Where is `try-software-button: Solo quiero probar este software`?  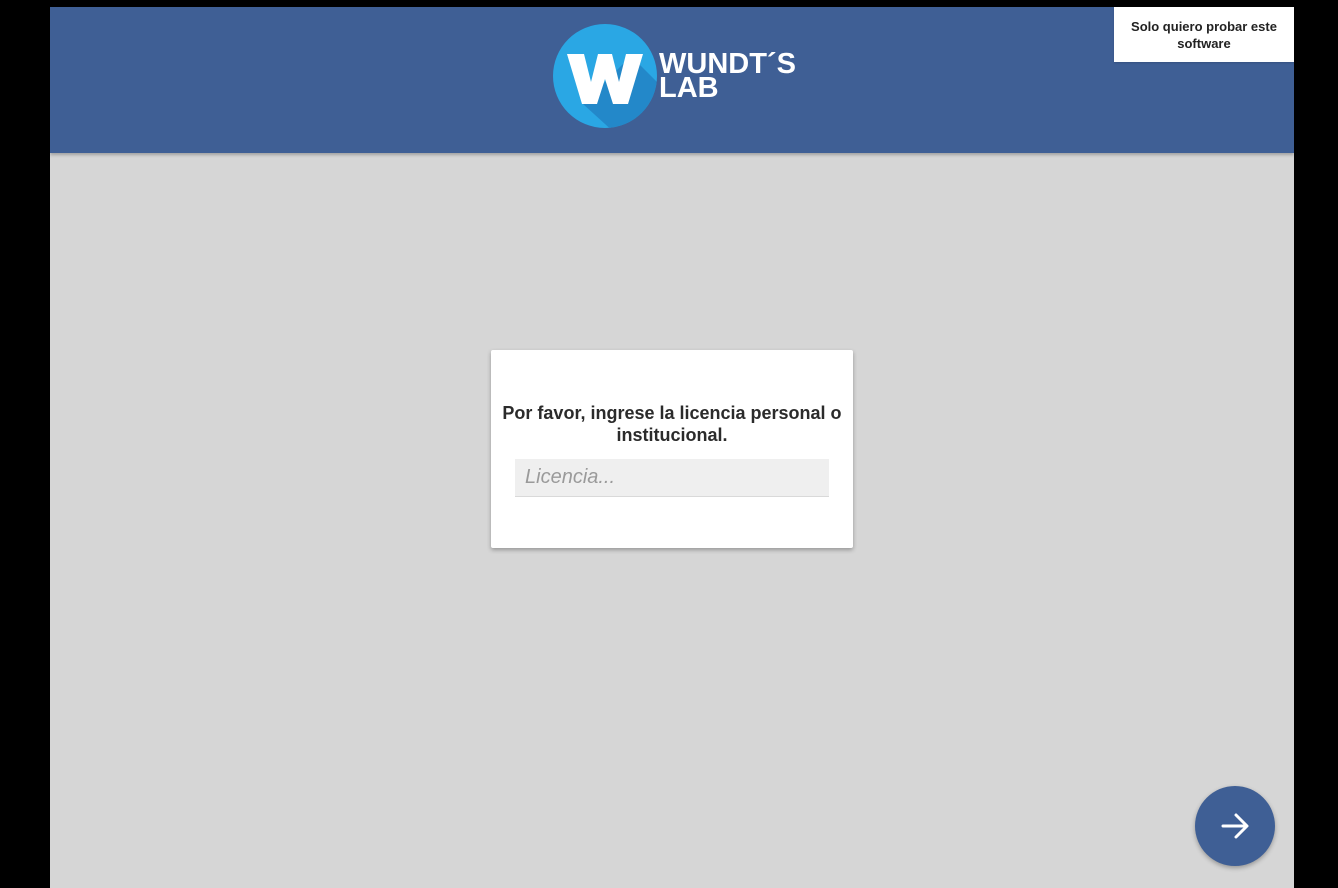 try-software-button: Solo quiero probar este software is located at coordinates (1204, 34).